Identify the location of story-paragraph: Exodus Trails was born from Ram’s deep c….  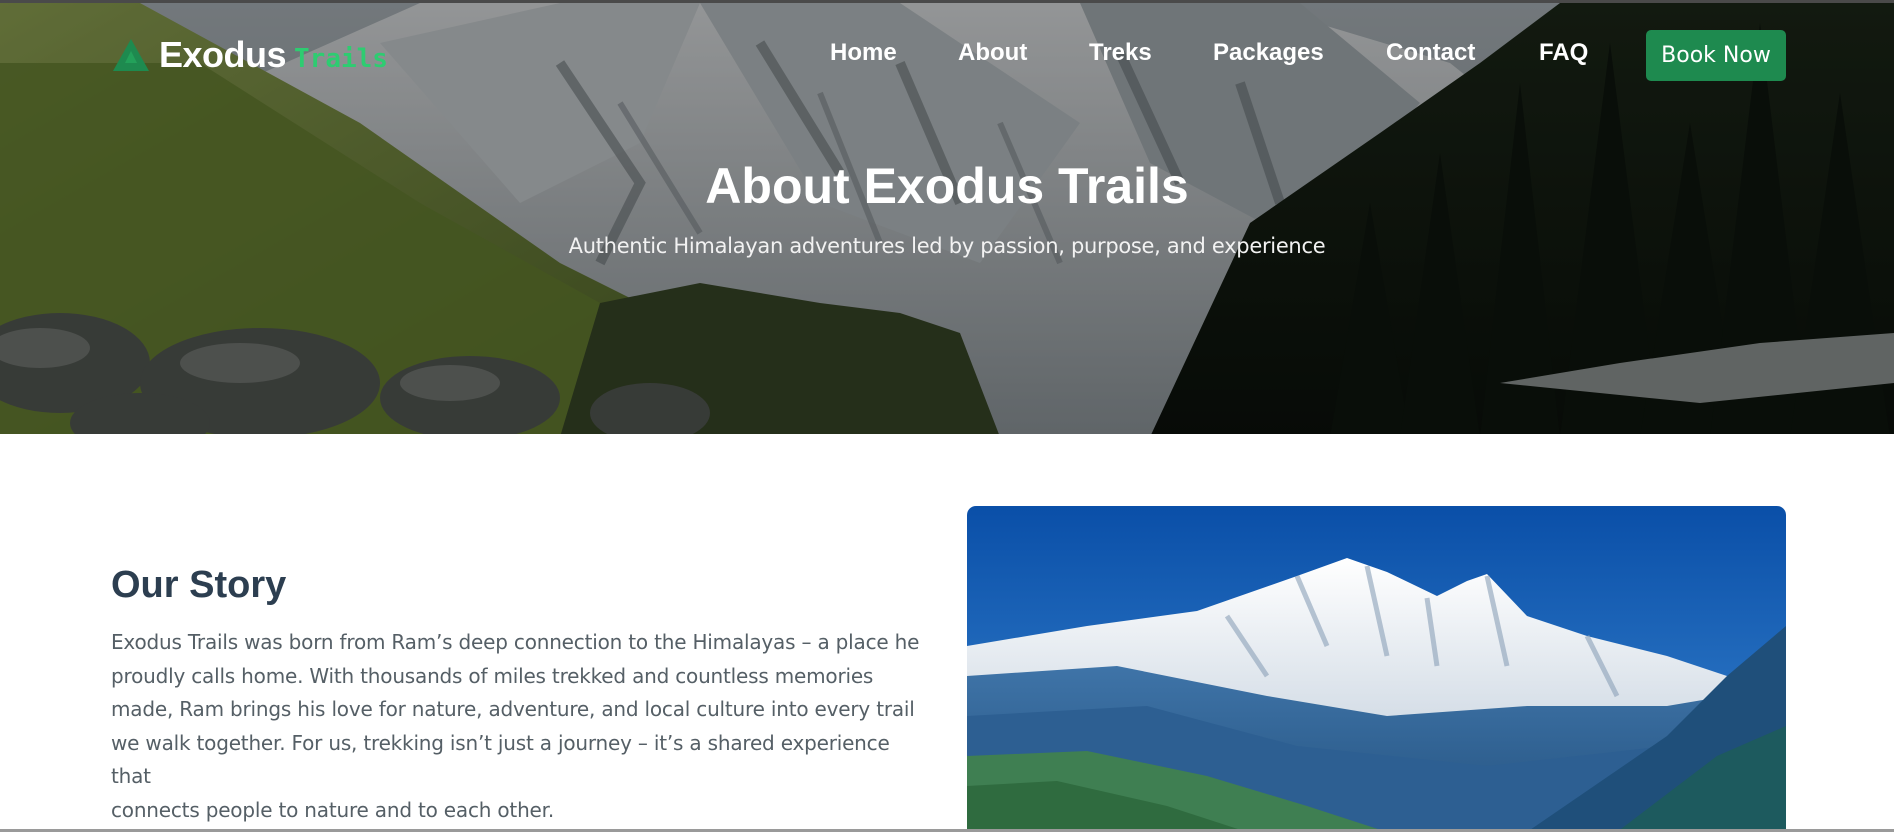
(521, 727).